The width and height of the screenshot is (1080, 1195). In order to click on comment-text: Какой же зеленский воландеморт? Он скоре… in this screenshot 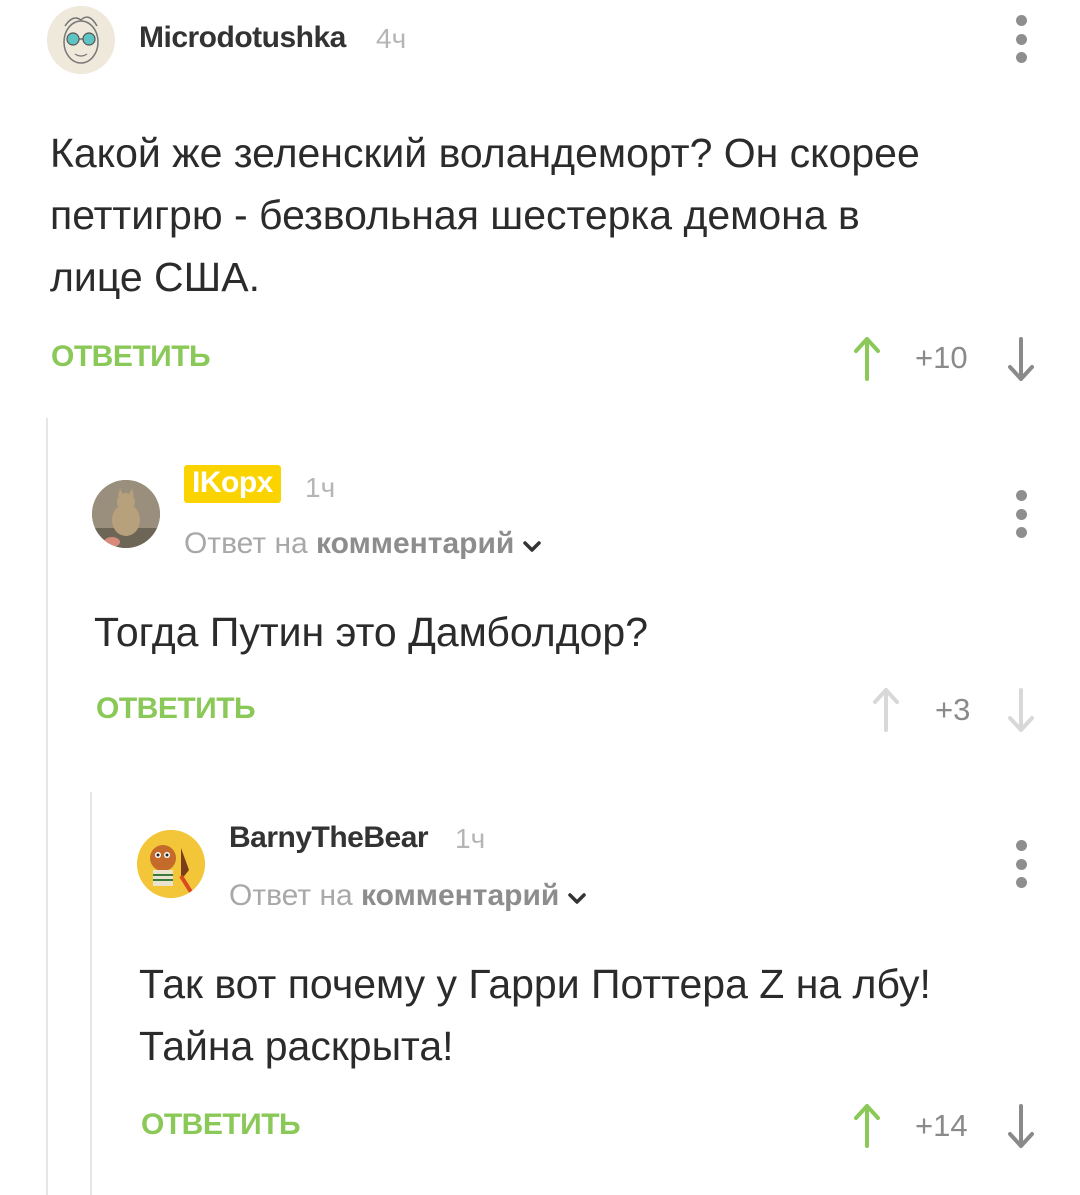, I will do `click(485, 215)`.